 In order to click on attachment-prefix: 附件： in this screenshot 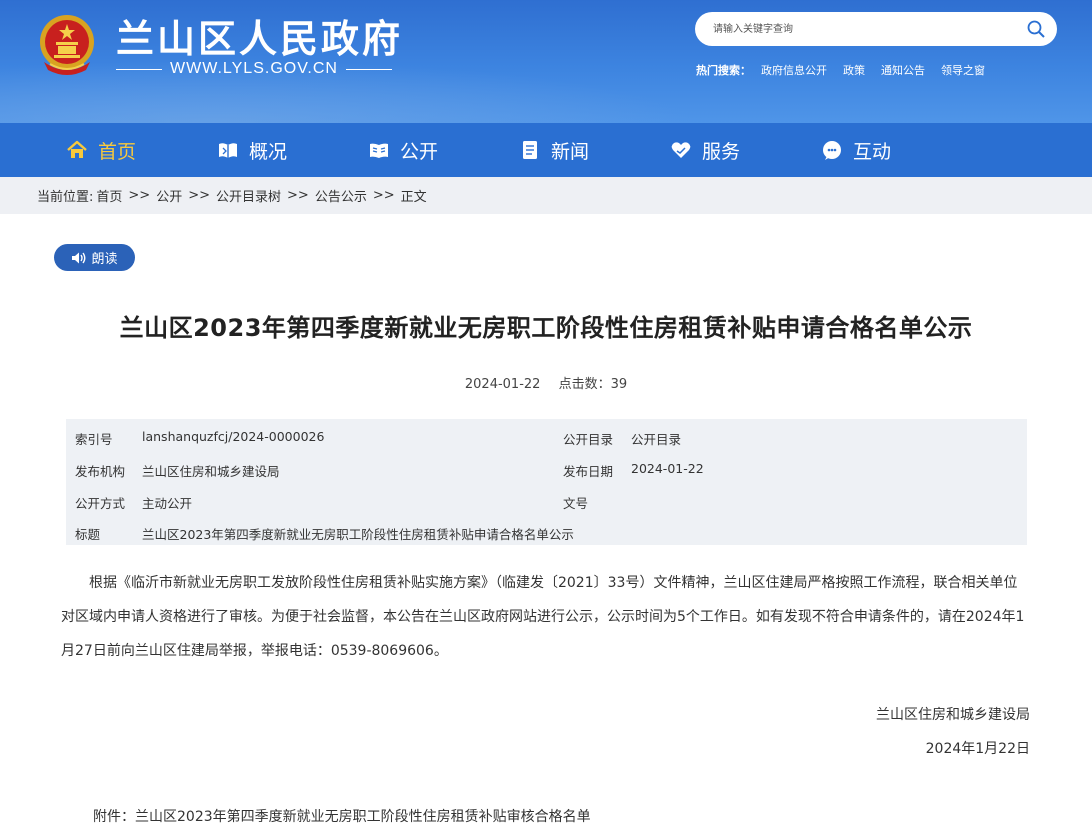, I will do `click(114, 817)`.